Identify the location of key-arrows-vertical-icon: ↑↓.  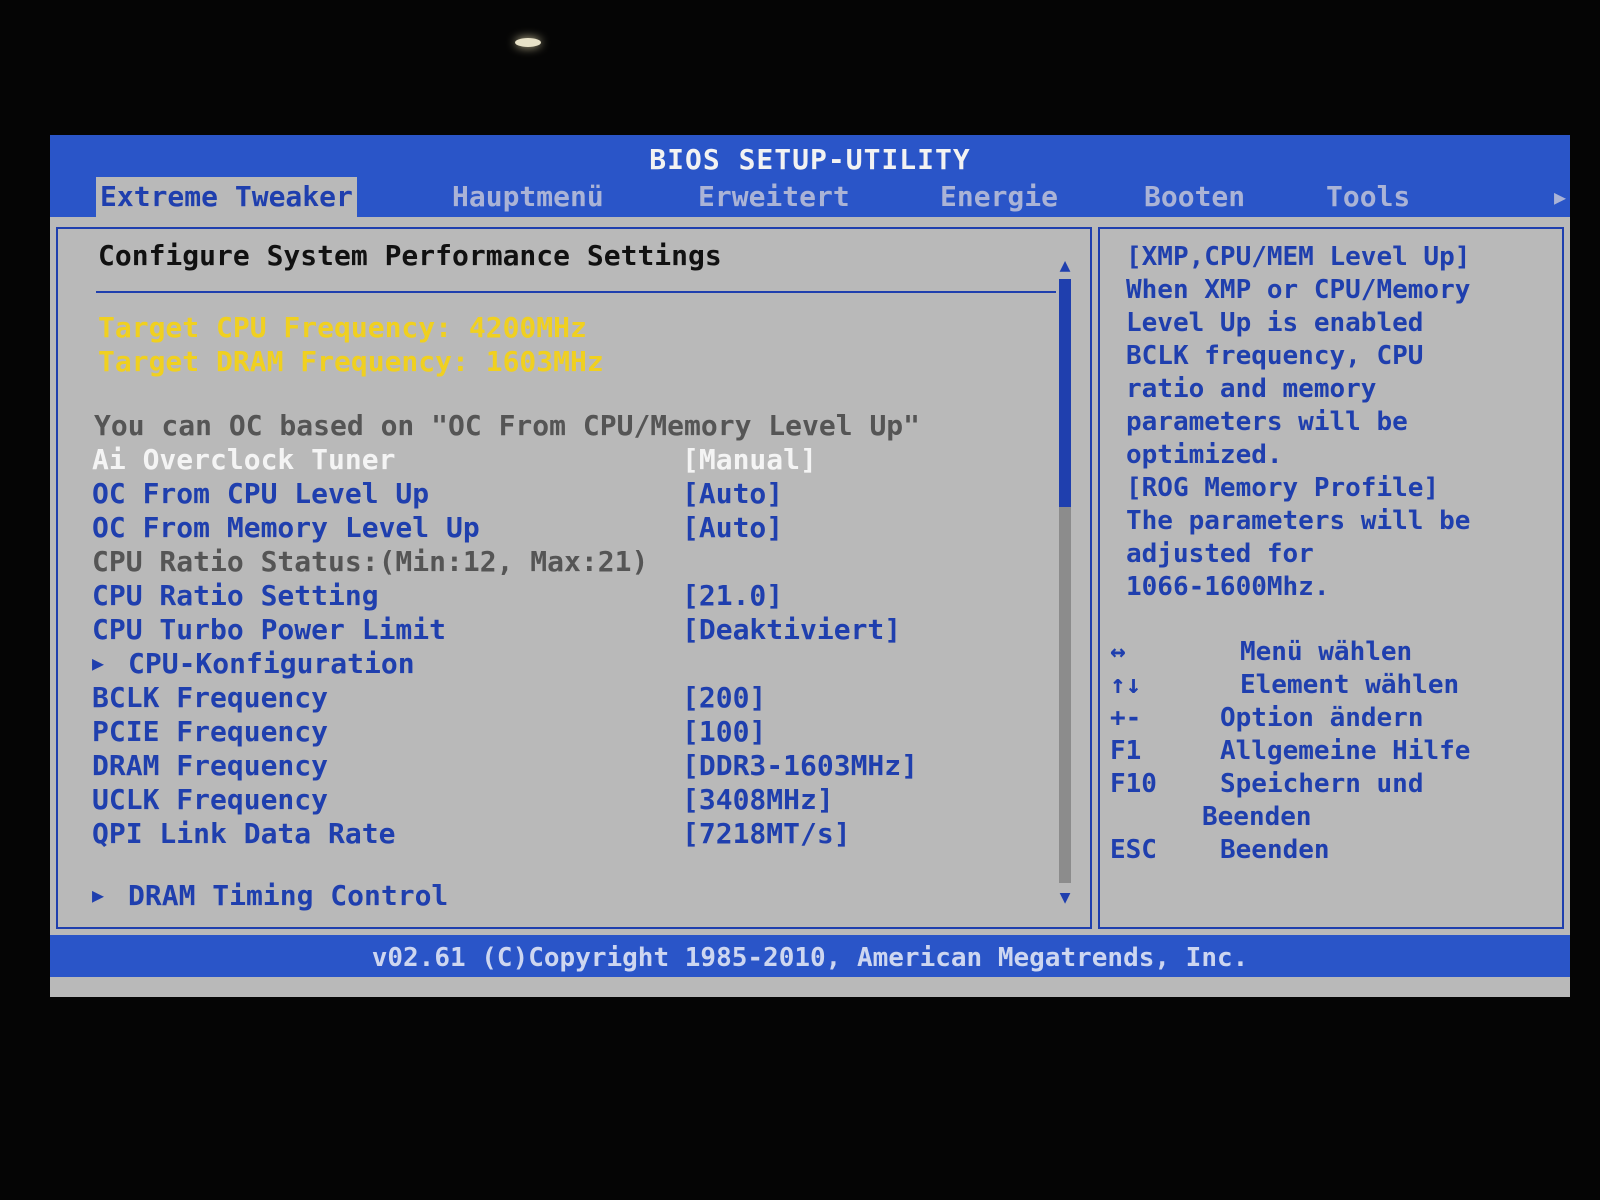
(1126, 685).